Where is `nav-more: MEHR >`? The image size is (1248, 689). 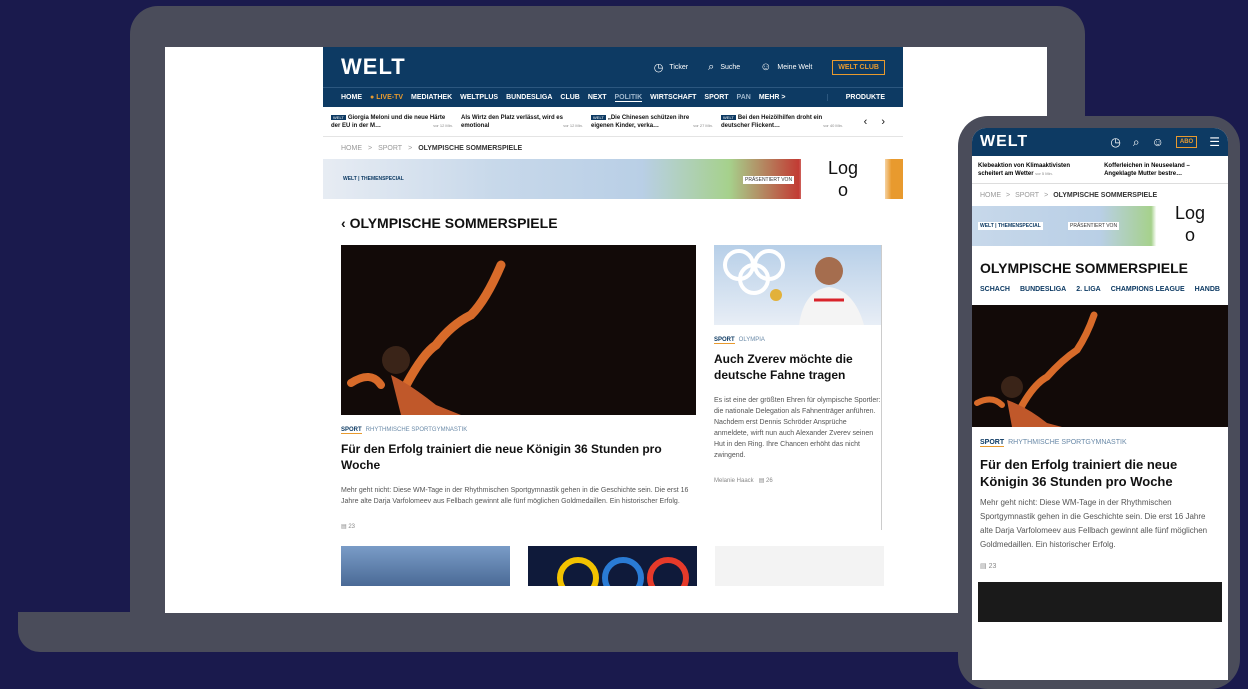 nav-more: MEHR > is located at coordinates (772, 97).